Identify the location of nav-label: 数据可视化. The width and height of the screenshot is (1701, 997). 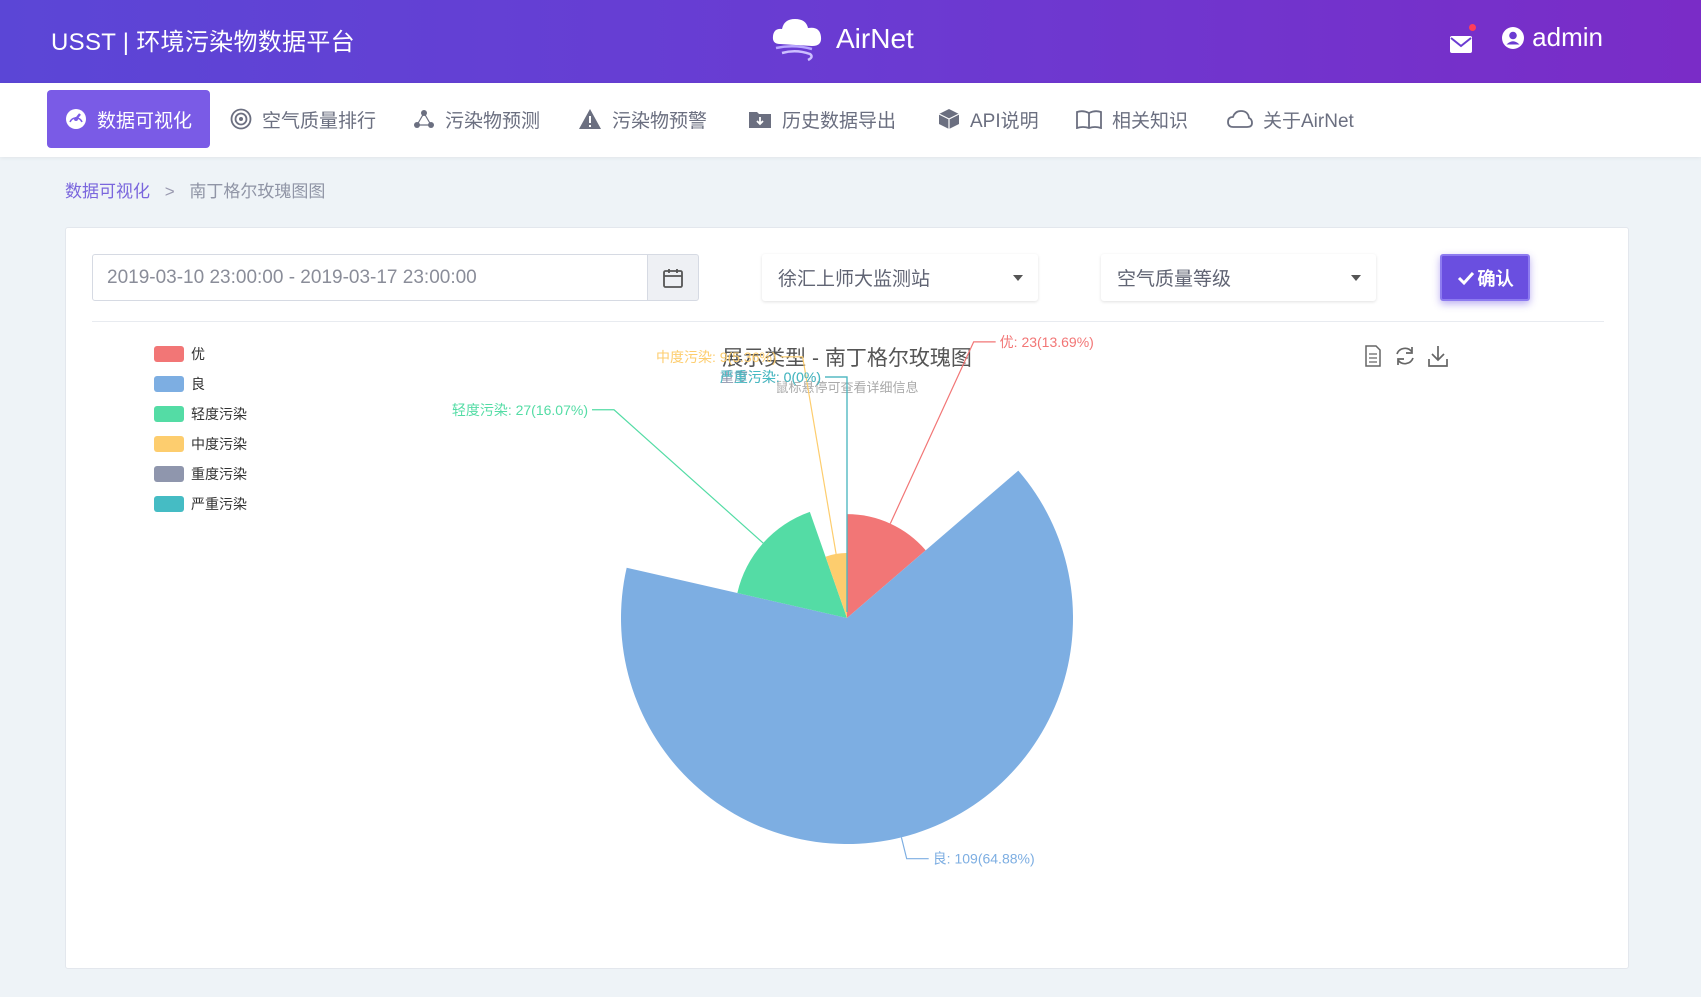
(145, 121).